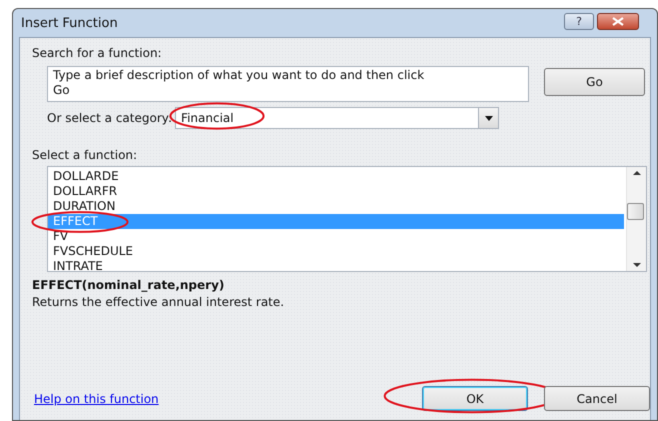 This screenshot has height=421, width=658. Describe the element at coordinates (288, 84) in the screenshot. I see `search-field: Type a brief description of what you want to do and then click Go` at that location.